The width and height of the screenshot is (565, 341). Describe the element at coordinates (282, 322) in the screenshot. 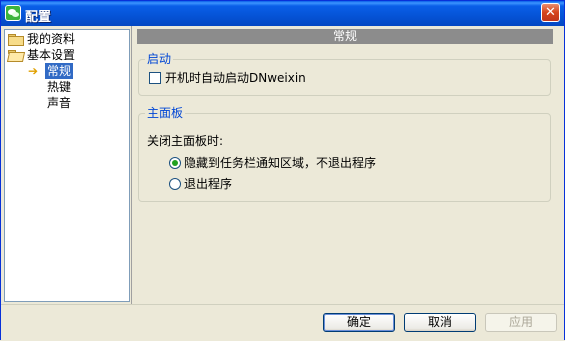

I see `button-bar: 确定 取消 应用` at that location.